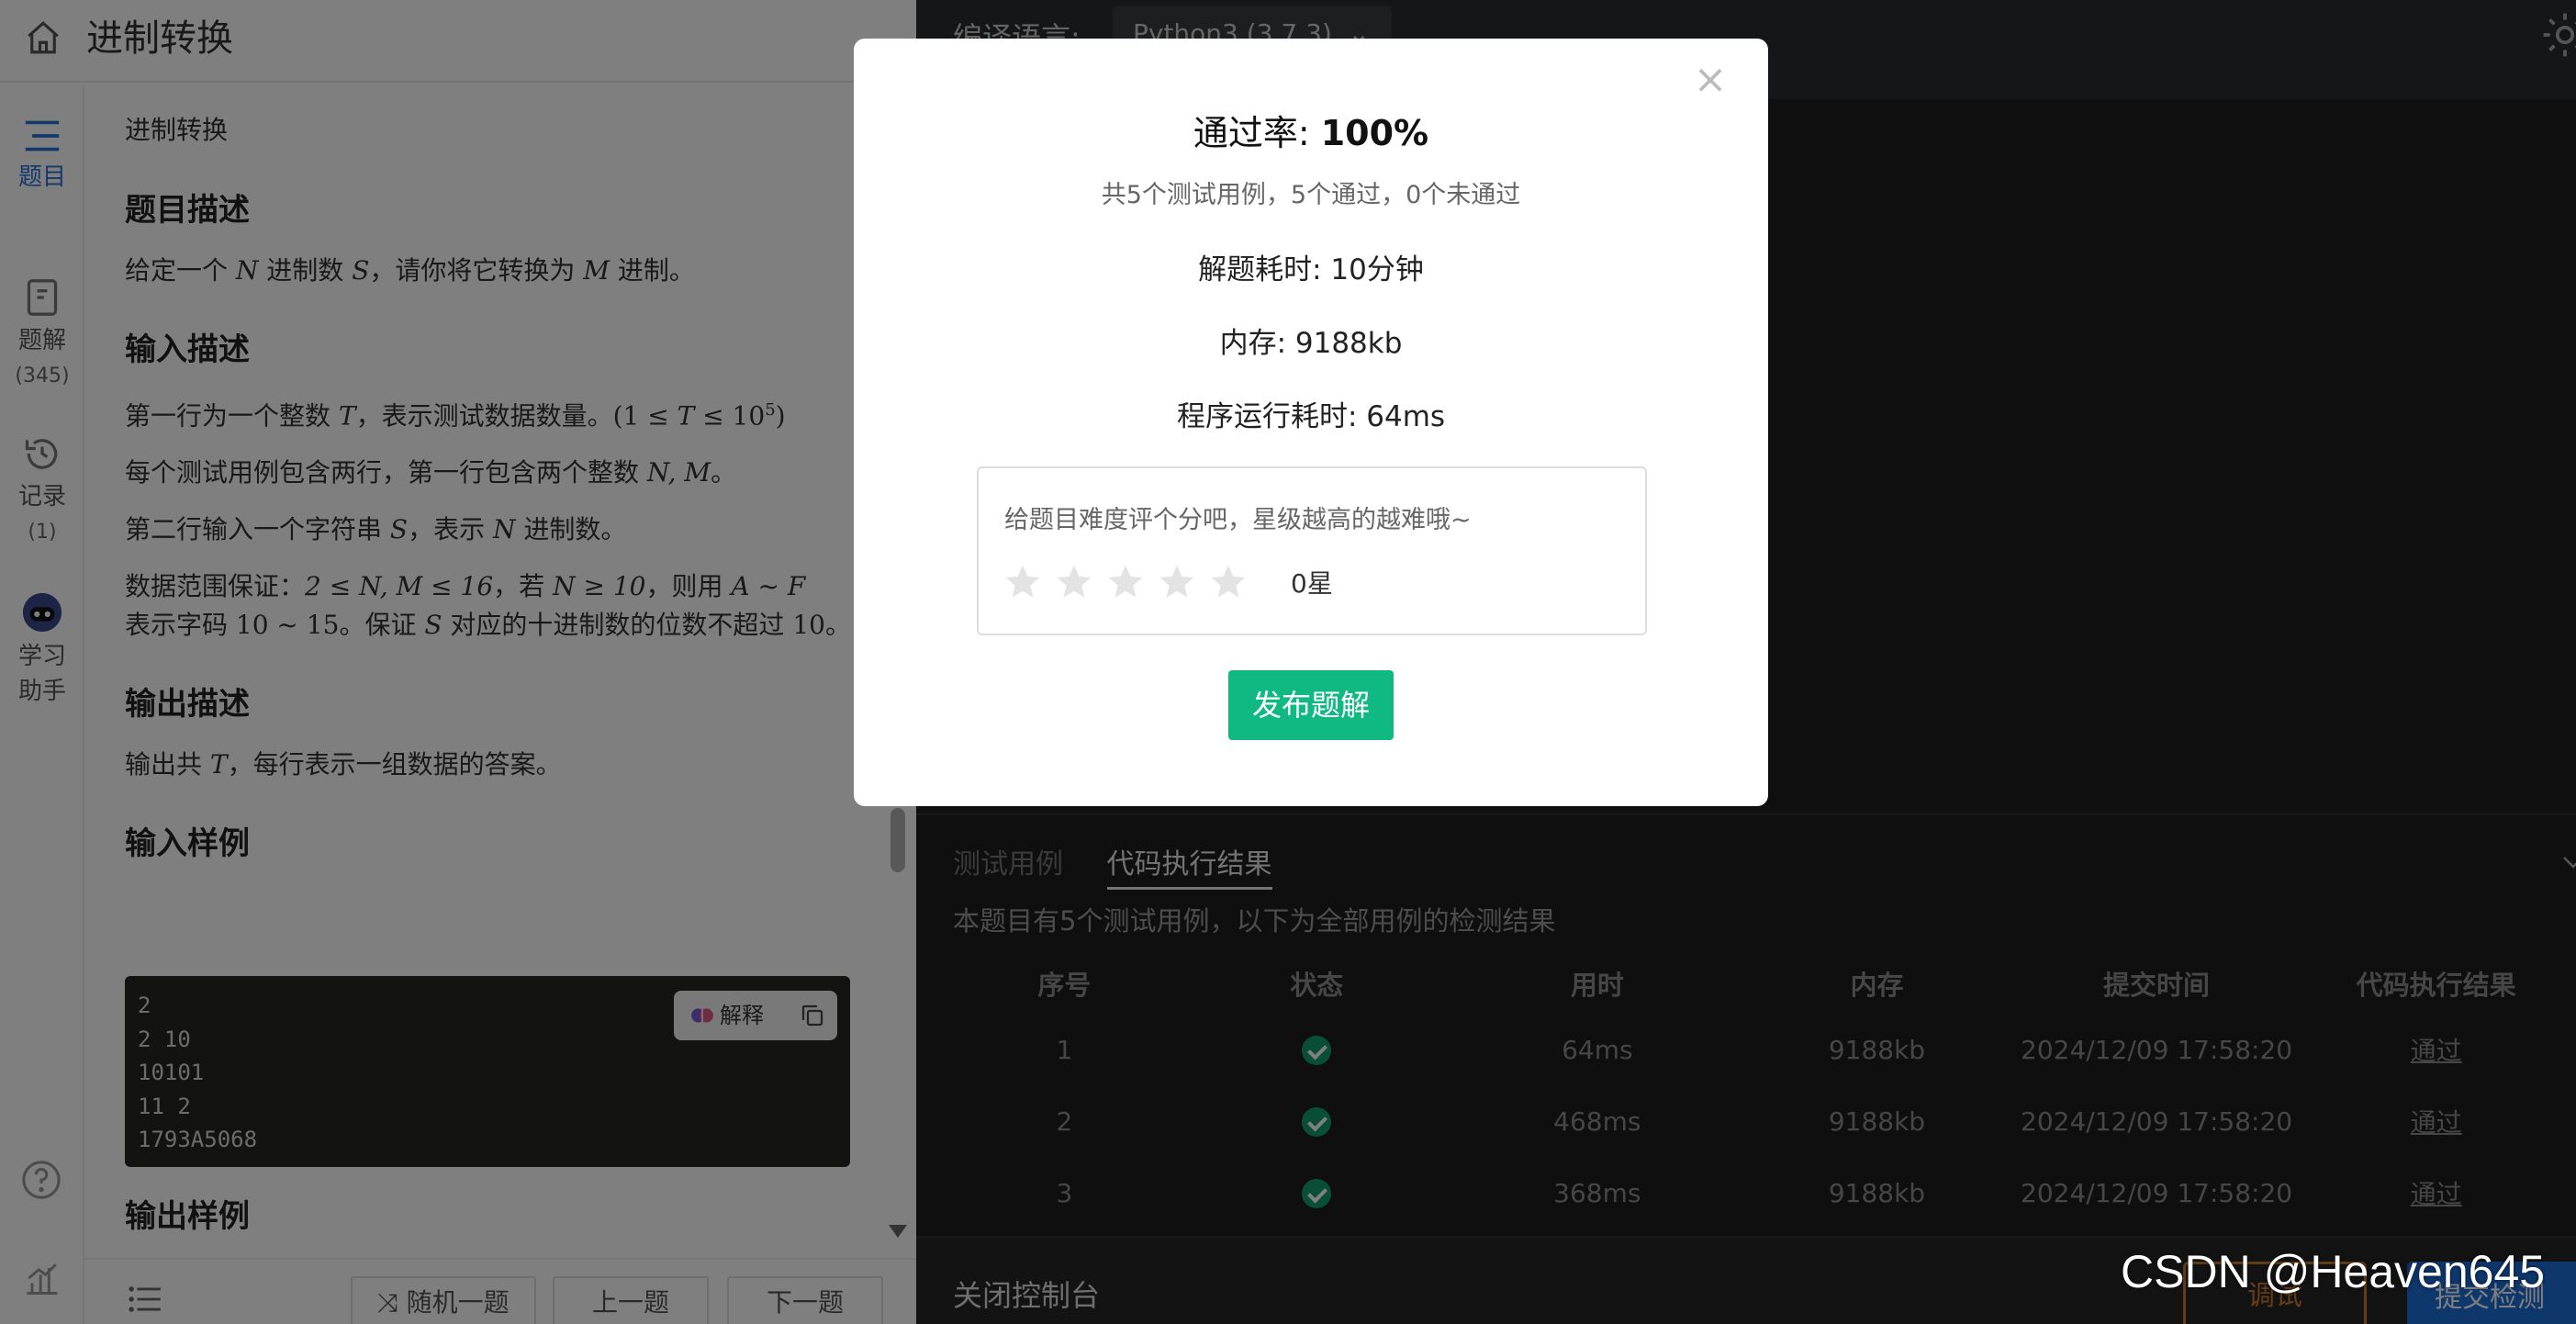 This screenshot has height=1324, width=2576. What do you see at coordinates (1312, 551) in the screenshot?
I see `difficulty-rating: 给题目难度评个分吧，星级越高的越难哦~ 0星` at bounding box center [1312, 551].